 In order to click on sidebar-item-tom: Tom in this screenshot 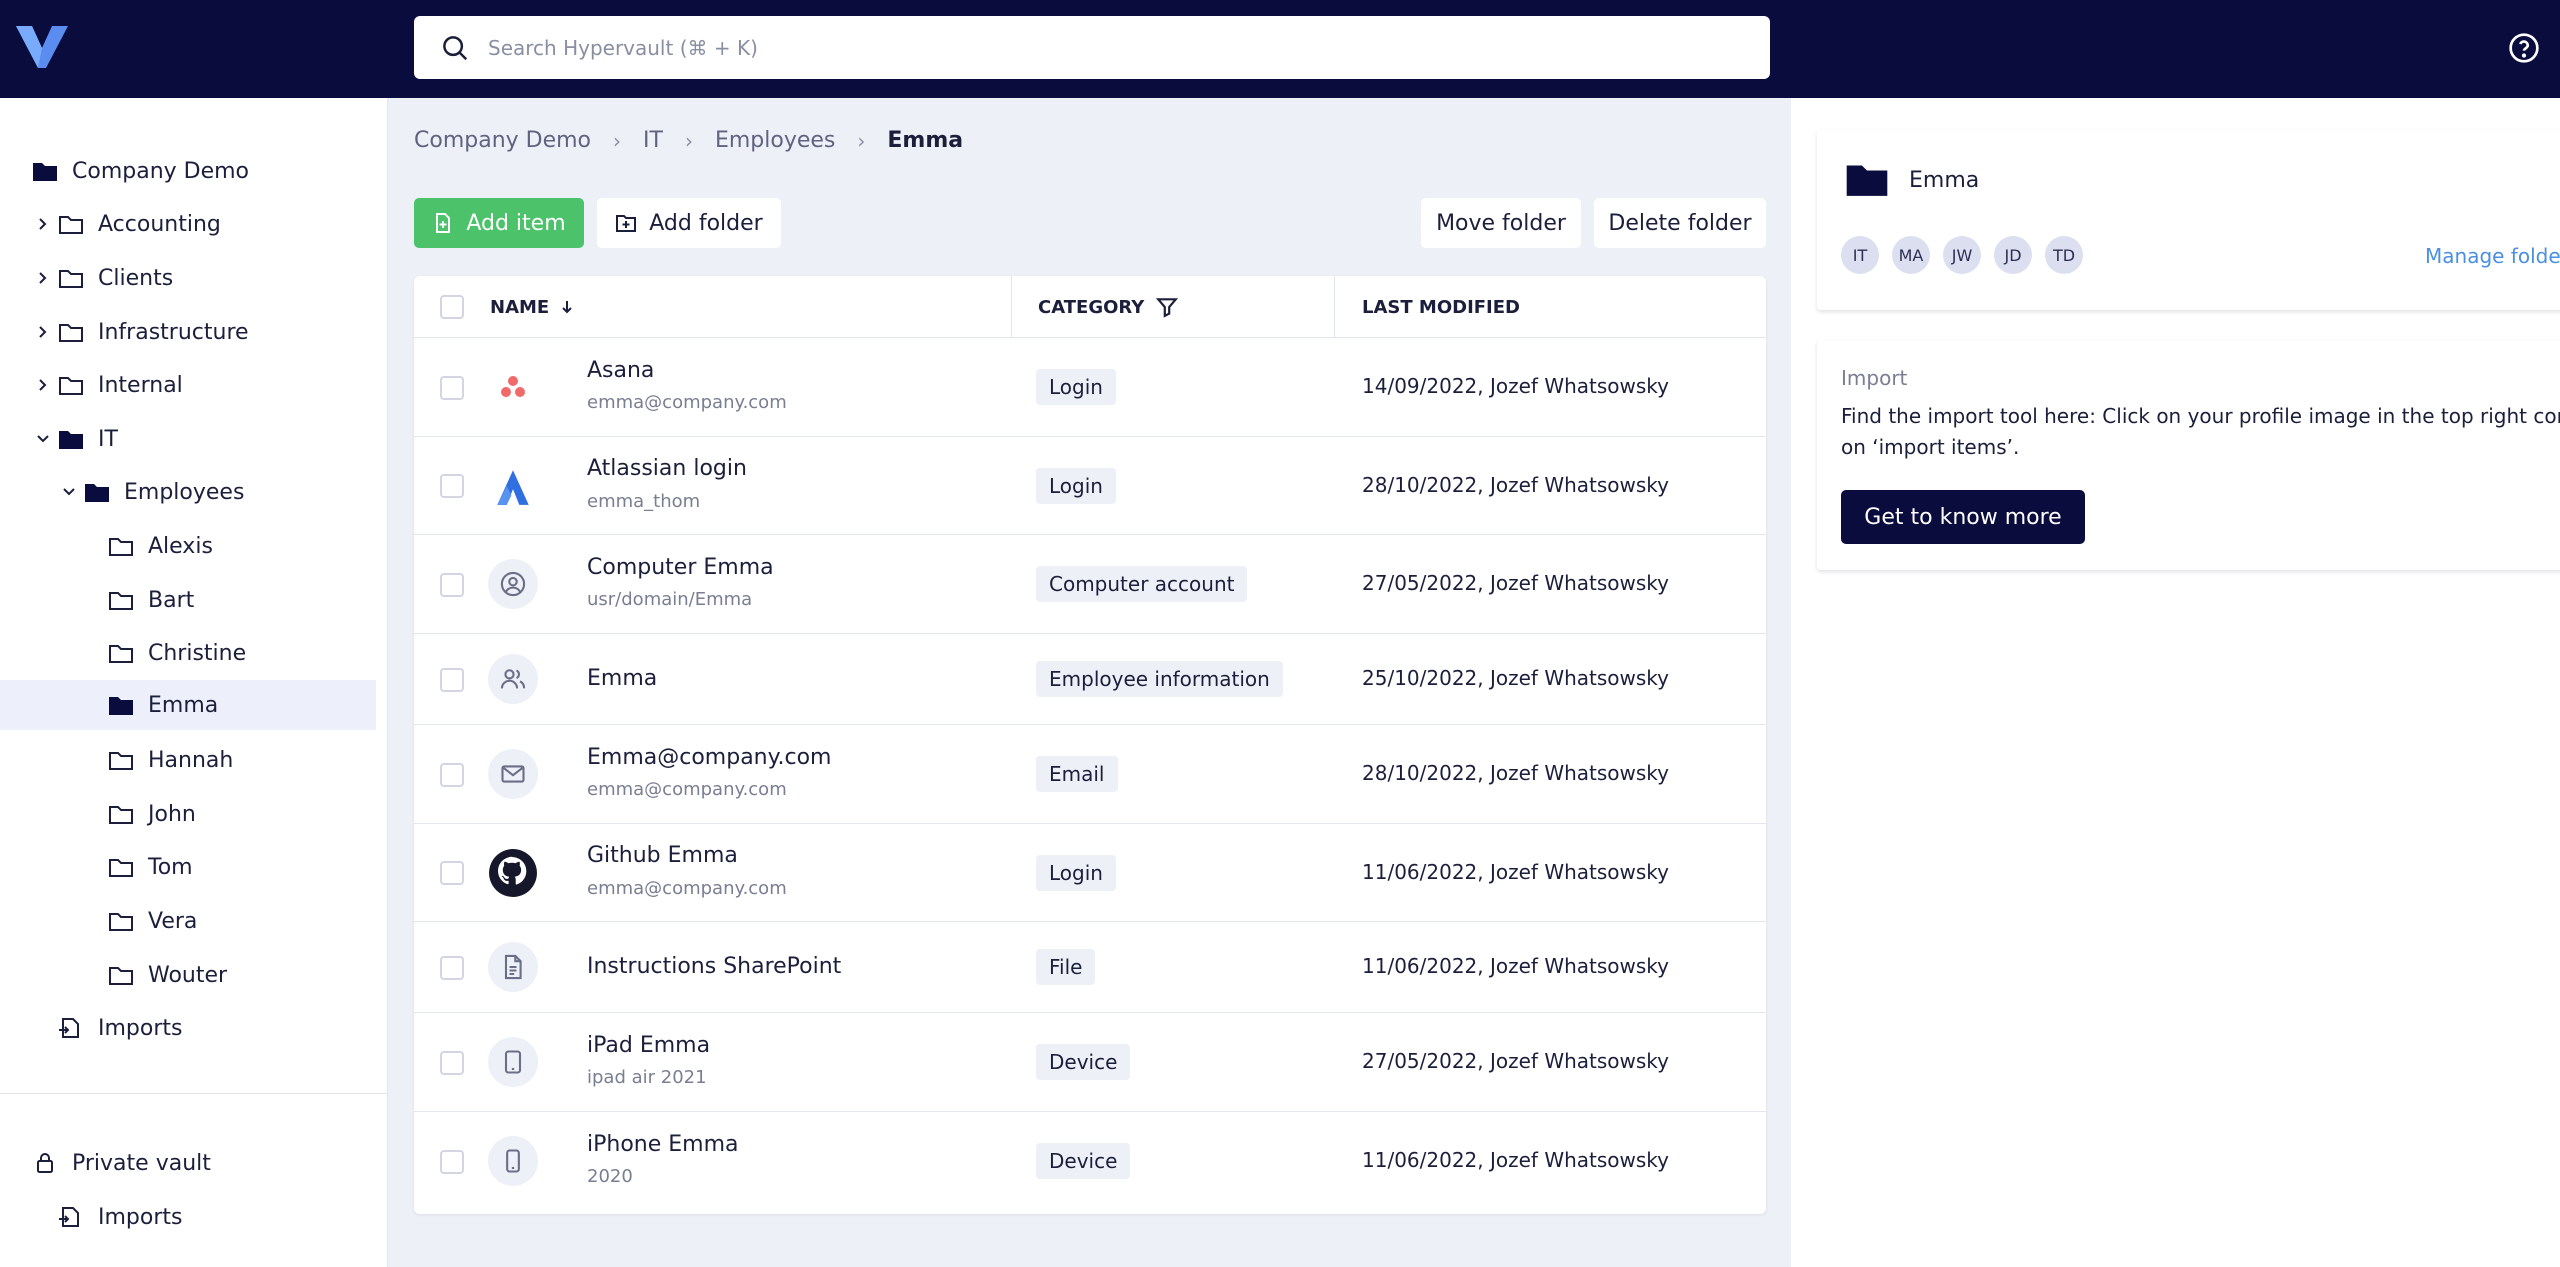, I will do `click(150, 867)`.